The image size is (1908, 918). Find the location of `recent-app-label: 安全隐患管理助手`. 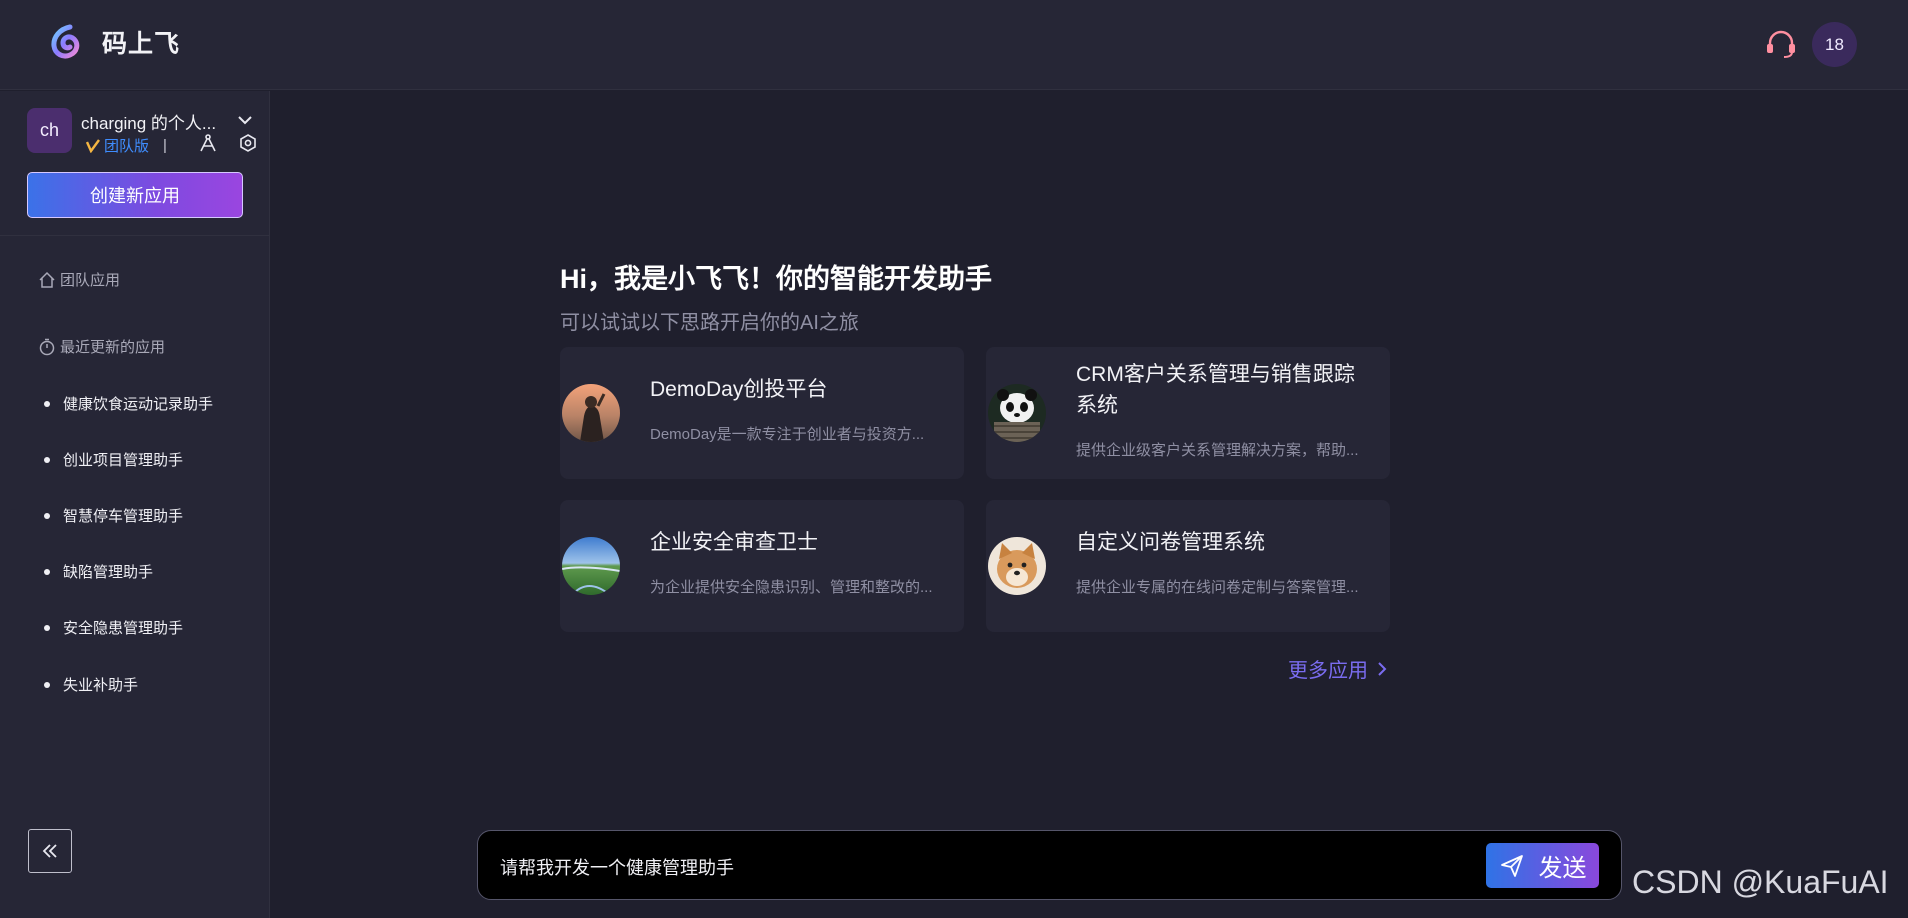

recent-app-label: 安全隐患管理助手 is located at coordinates (123, 628).